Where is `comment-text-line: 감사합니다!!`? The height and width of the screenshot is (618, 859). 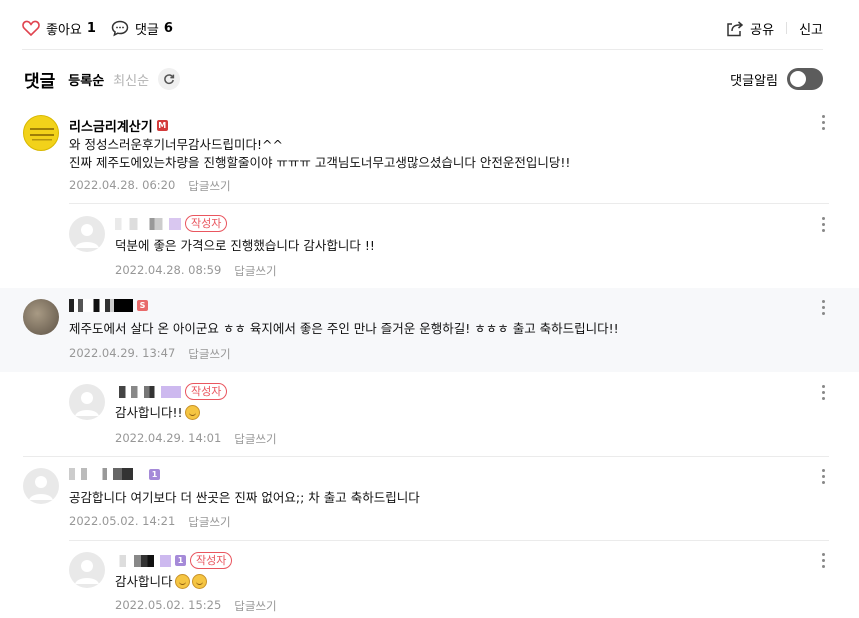
comment-text-line: 감사합니다!! is located at coordinates (149, 412).